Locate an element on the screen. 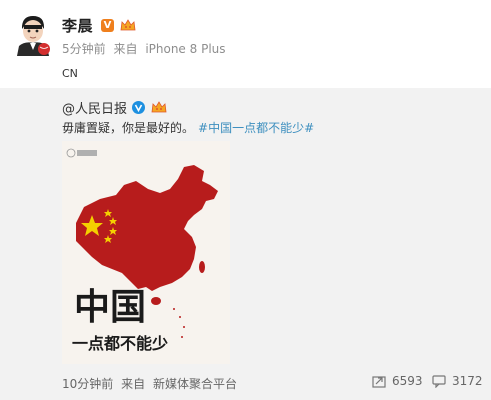  repost-text: 毋庸置疑，你是最好的。 is located at coordinates (128, 128).